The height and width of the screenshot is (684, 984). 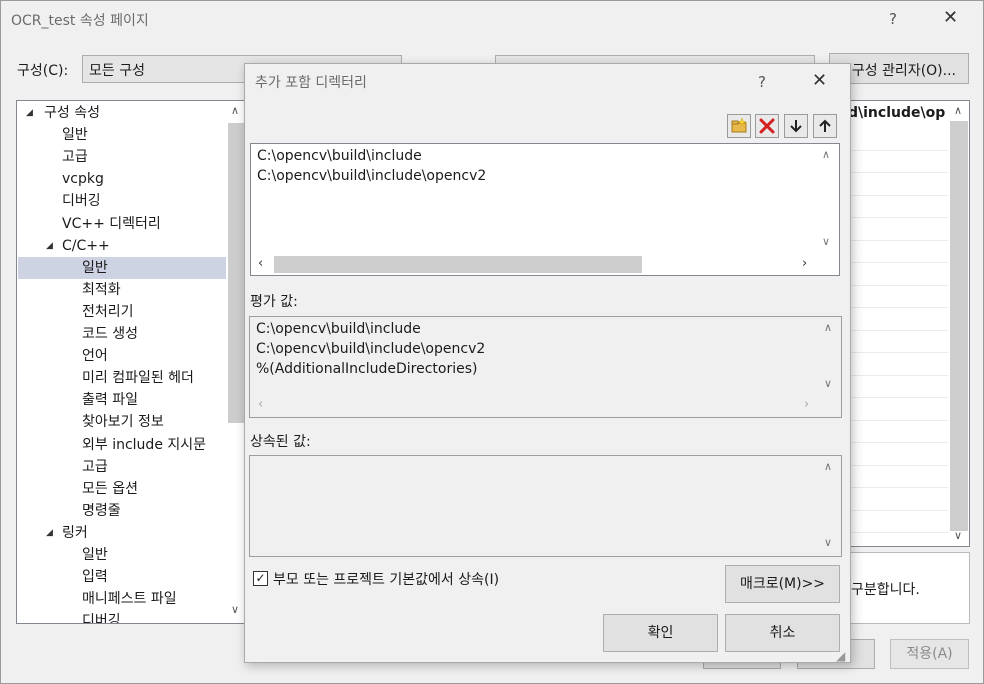 What do you see at coordinates (101, 510) in the screenshot?
I see `tree-item-label: 명령줄` at bounding box center [101, 510].